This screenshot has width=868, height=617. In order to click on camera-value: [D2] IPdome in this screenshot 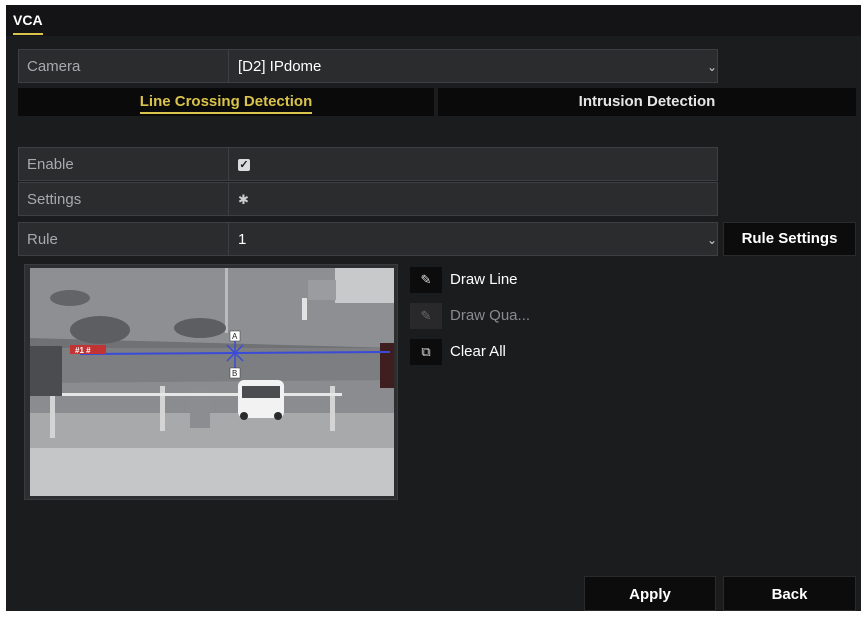, I will do `click(280, 66)`.